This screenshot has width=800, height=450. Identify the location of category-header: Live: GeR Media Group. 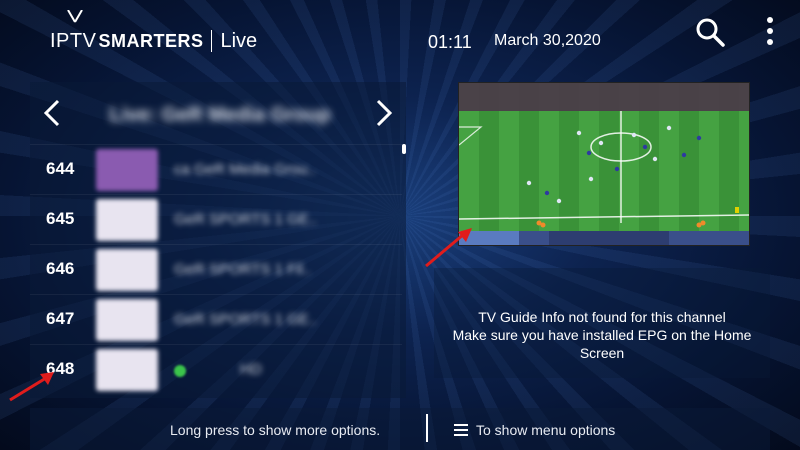
(218, 112).